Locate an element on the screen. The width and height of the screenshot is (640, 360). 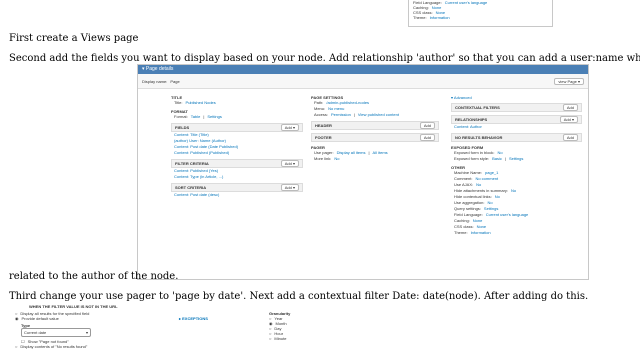
dropdown-arrow-icon: ▾ is located at coordinates (578, 81).